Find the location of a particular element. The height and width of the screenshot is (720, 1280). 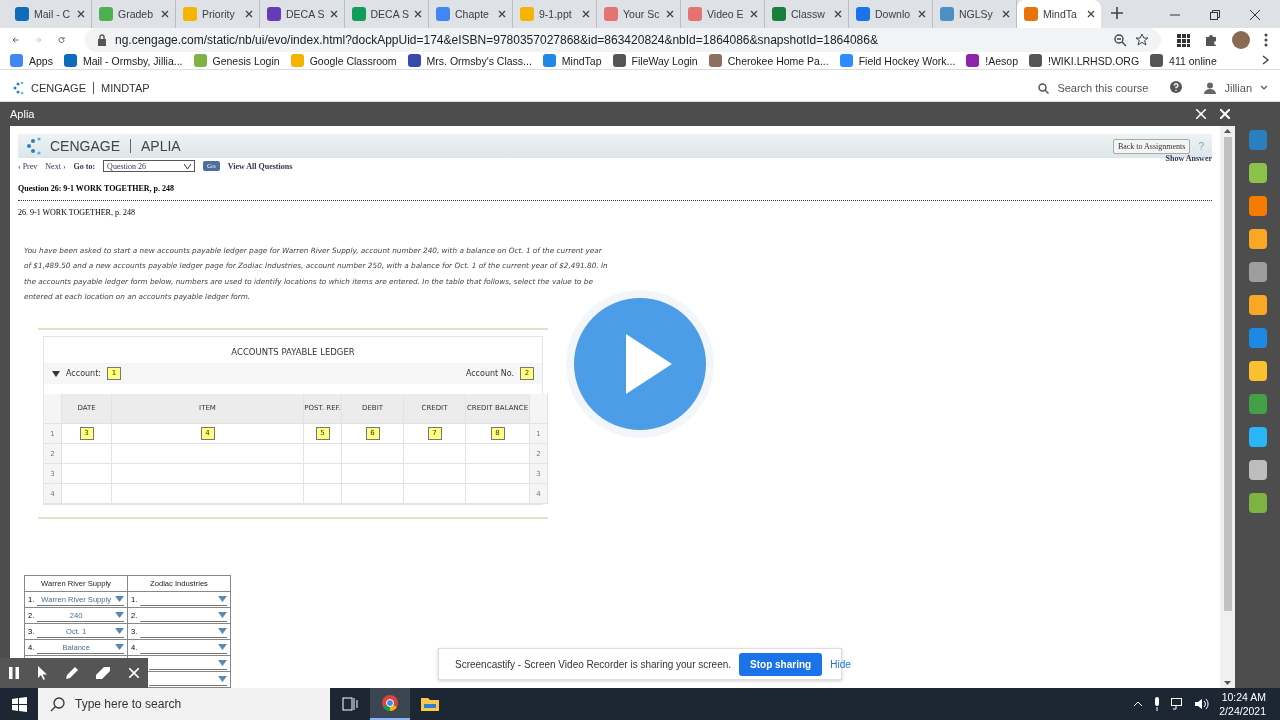

volume-icon is located at coordinates (1202, 704).